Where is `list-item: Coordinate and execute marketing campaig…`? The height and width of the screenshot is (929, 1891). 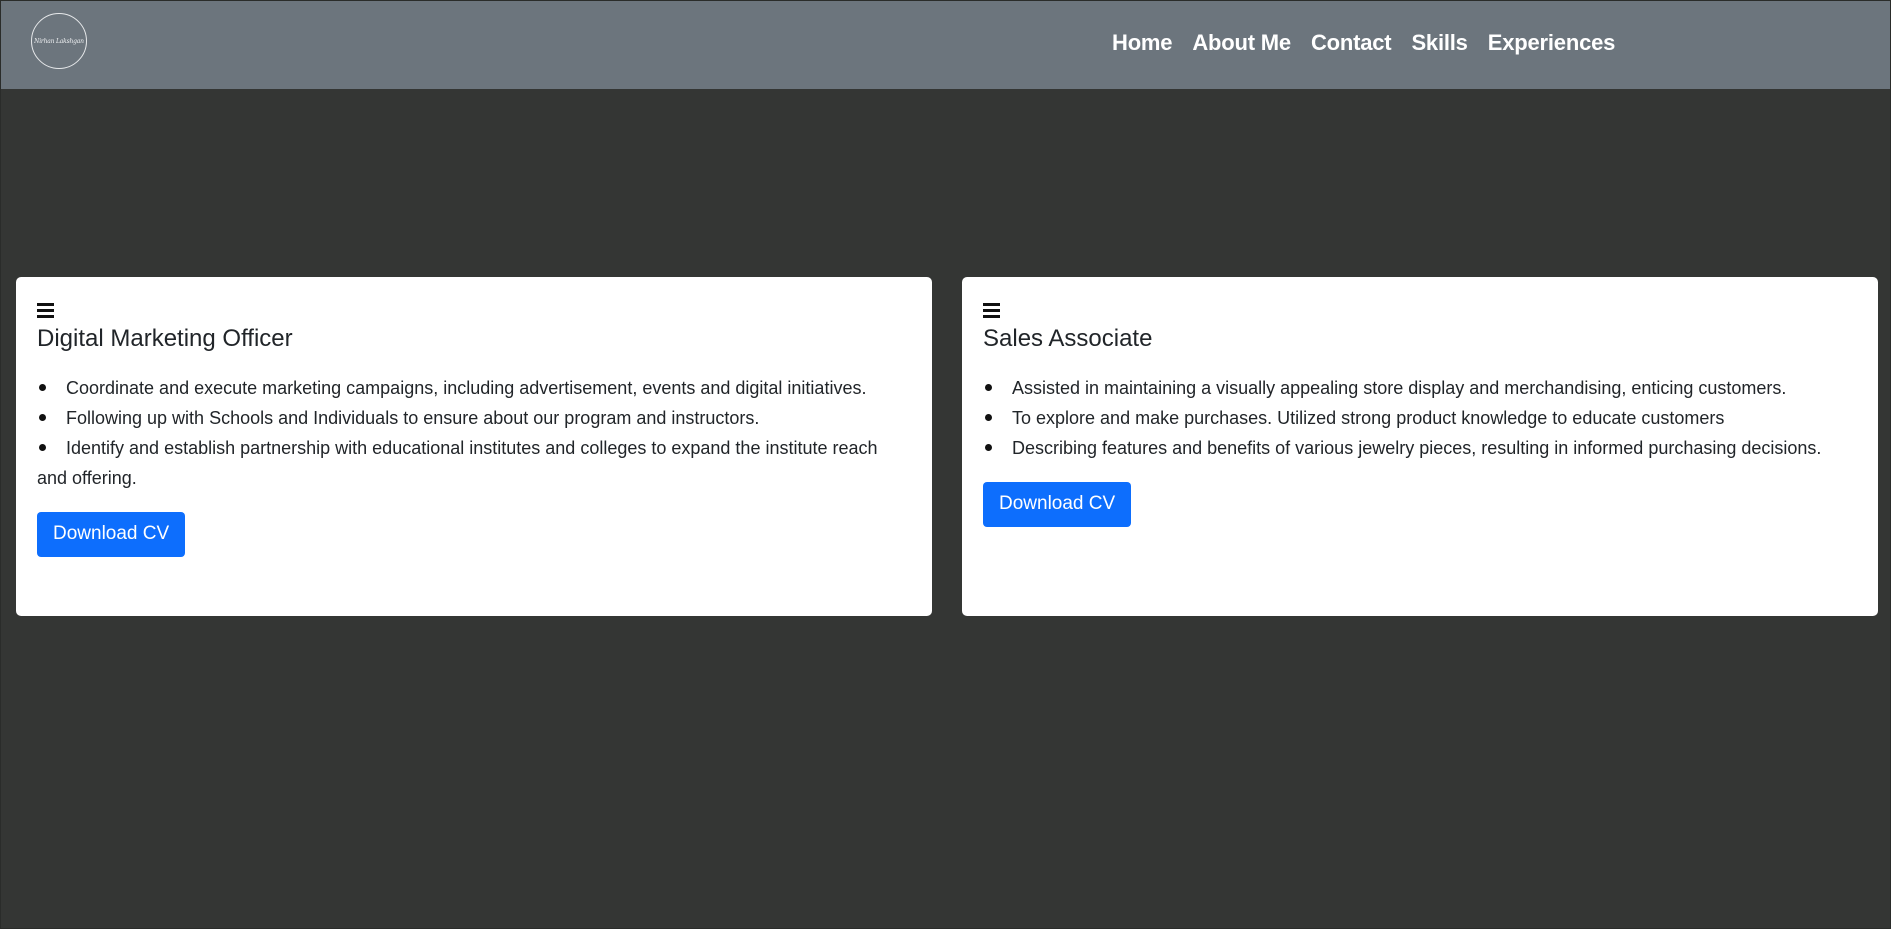
list-item: Coordinate and execute marketing campaig… is located at coordinates (474, 388).